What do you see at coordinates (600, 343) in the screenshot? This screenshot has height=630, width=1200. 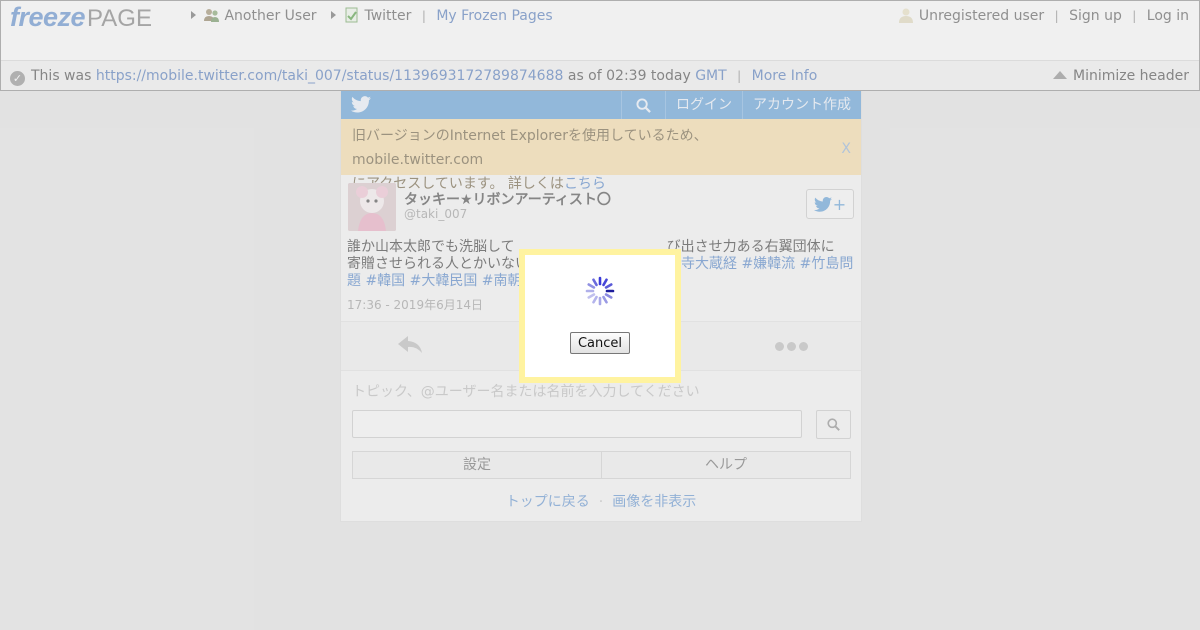 I see `cancel-button: Cancel` at bounding box center [600, 343].